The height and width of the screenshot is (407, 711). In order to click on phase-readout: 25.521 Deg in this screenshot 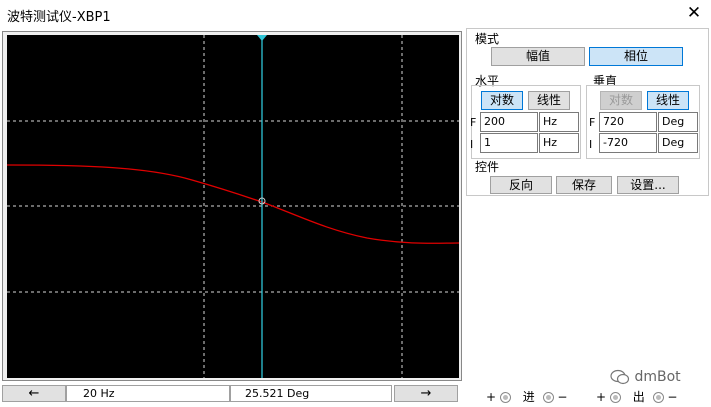, I will do `click(311, 393)`.